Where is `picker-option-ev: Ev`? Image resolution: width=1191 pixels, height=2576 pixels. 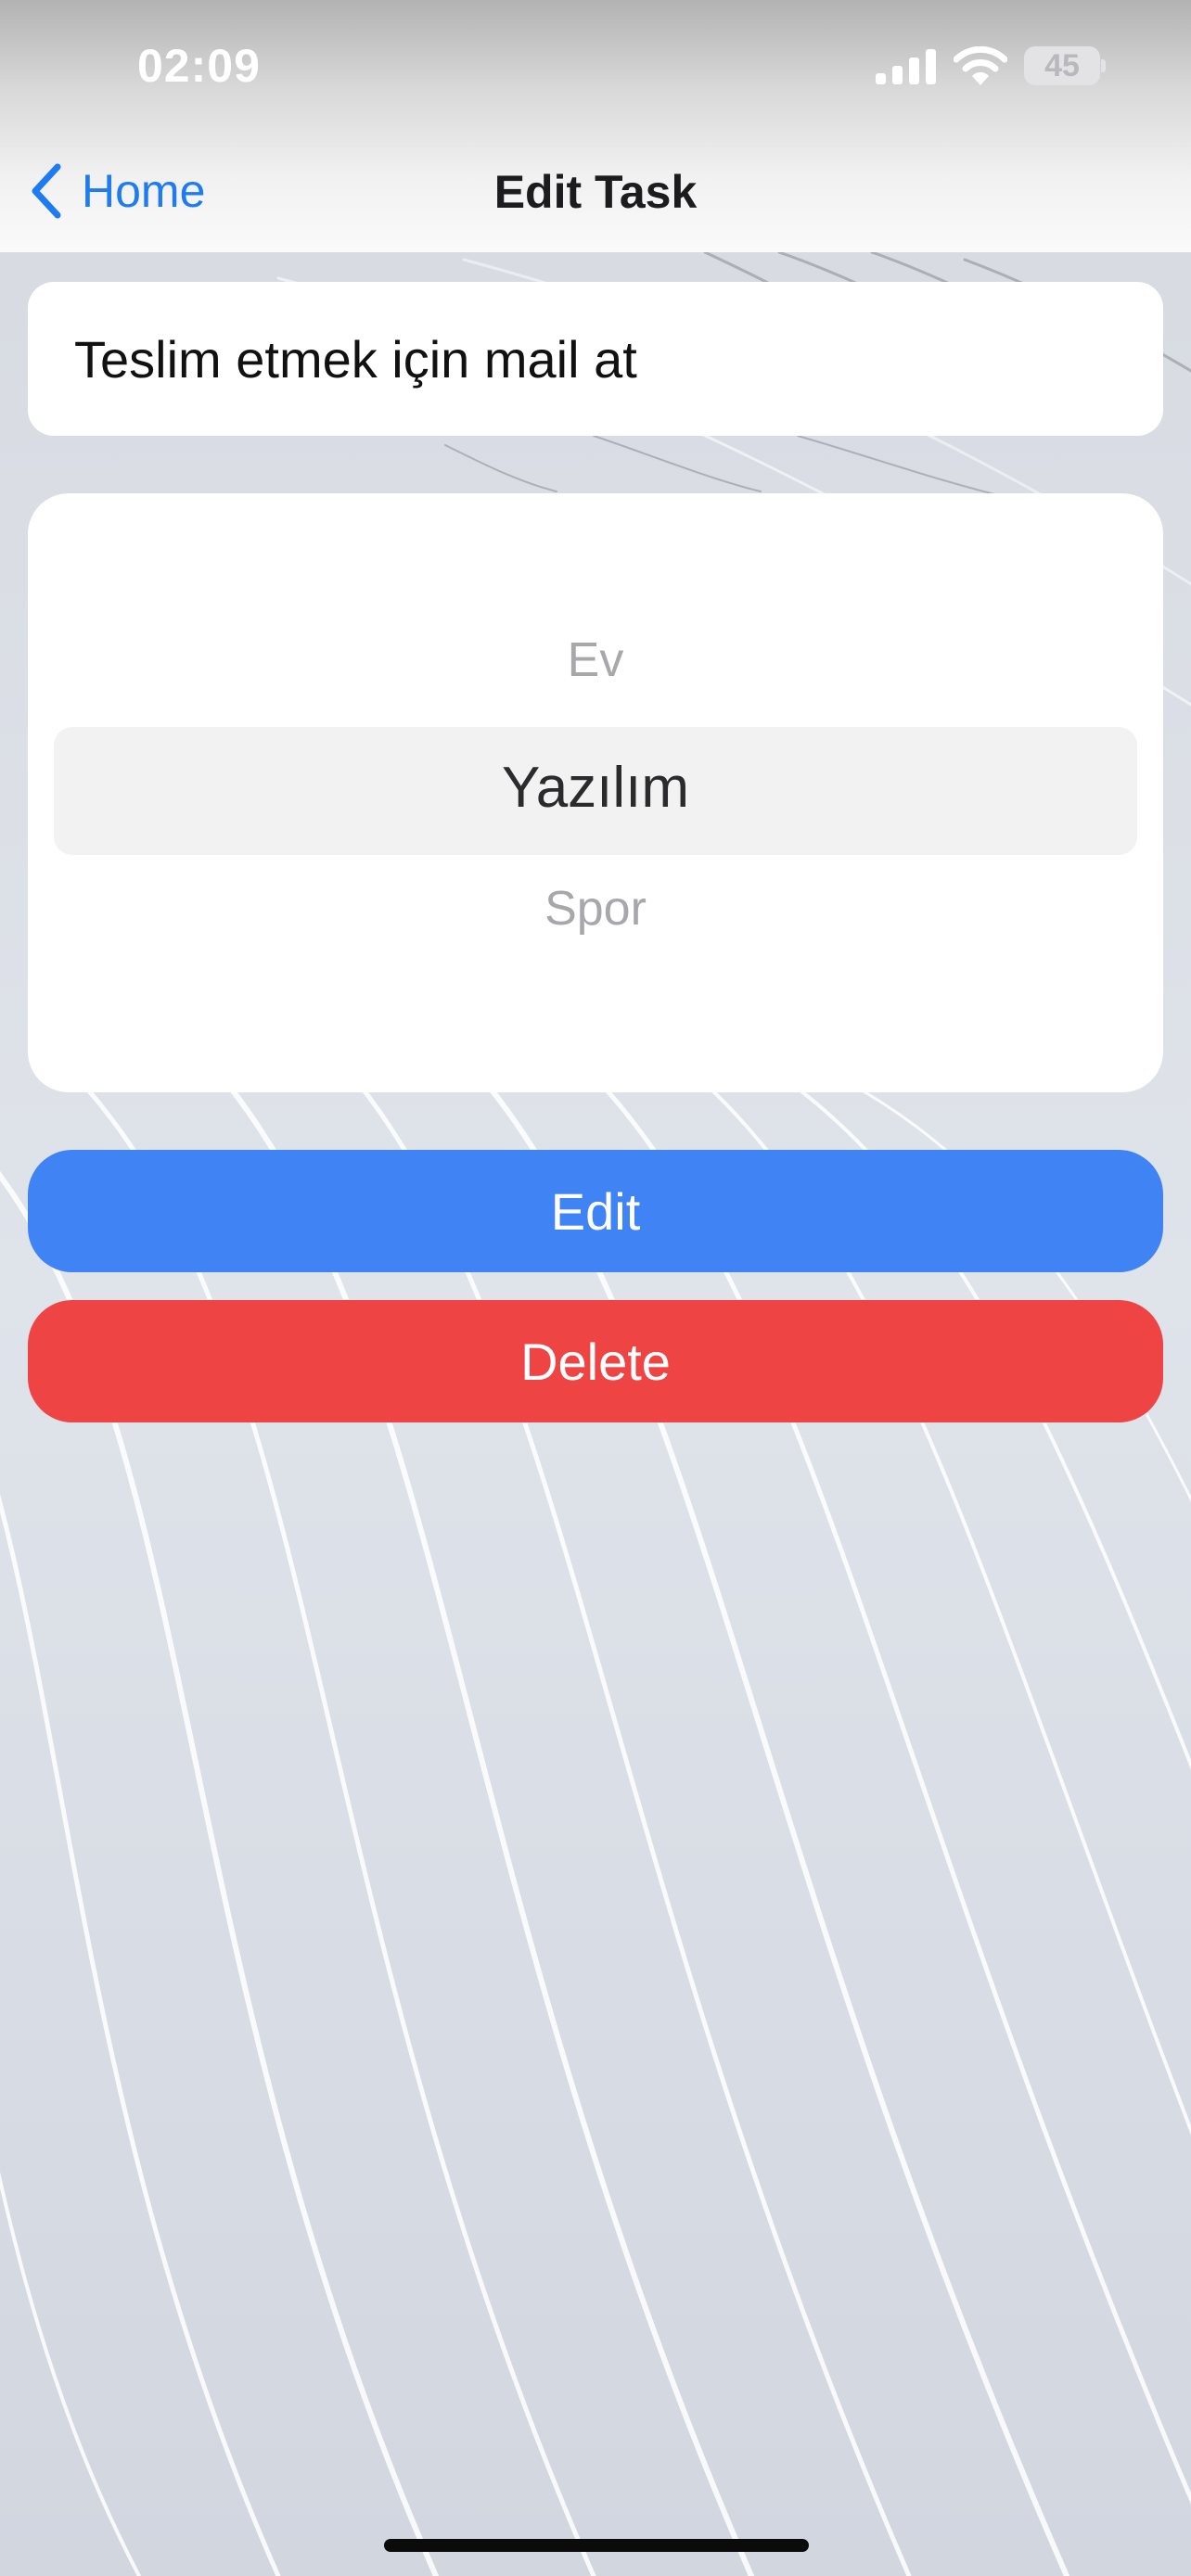
picker-option-ev: Ev is located at coordinates (595, 660).